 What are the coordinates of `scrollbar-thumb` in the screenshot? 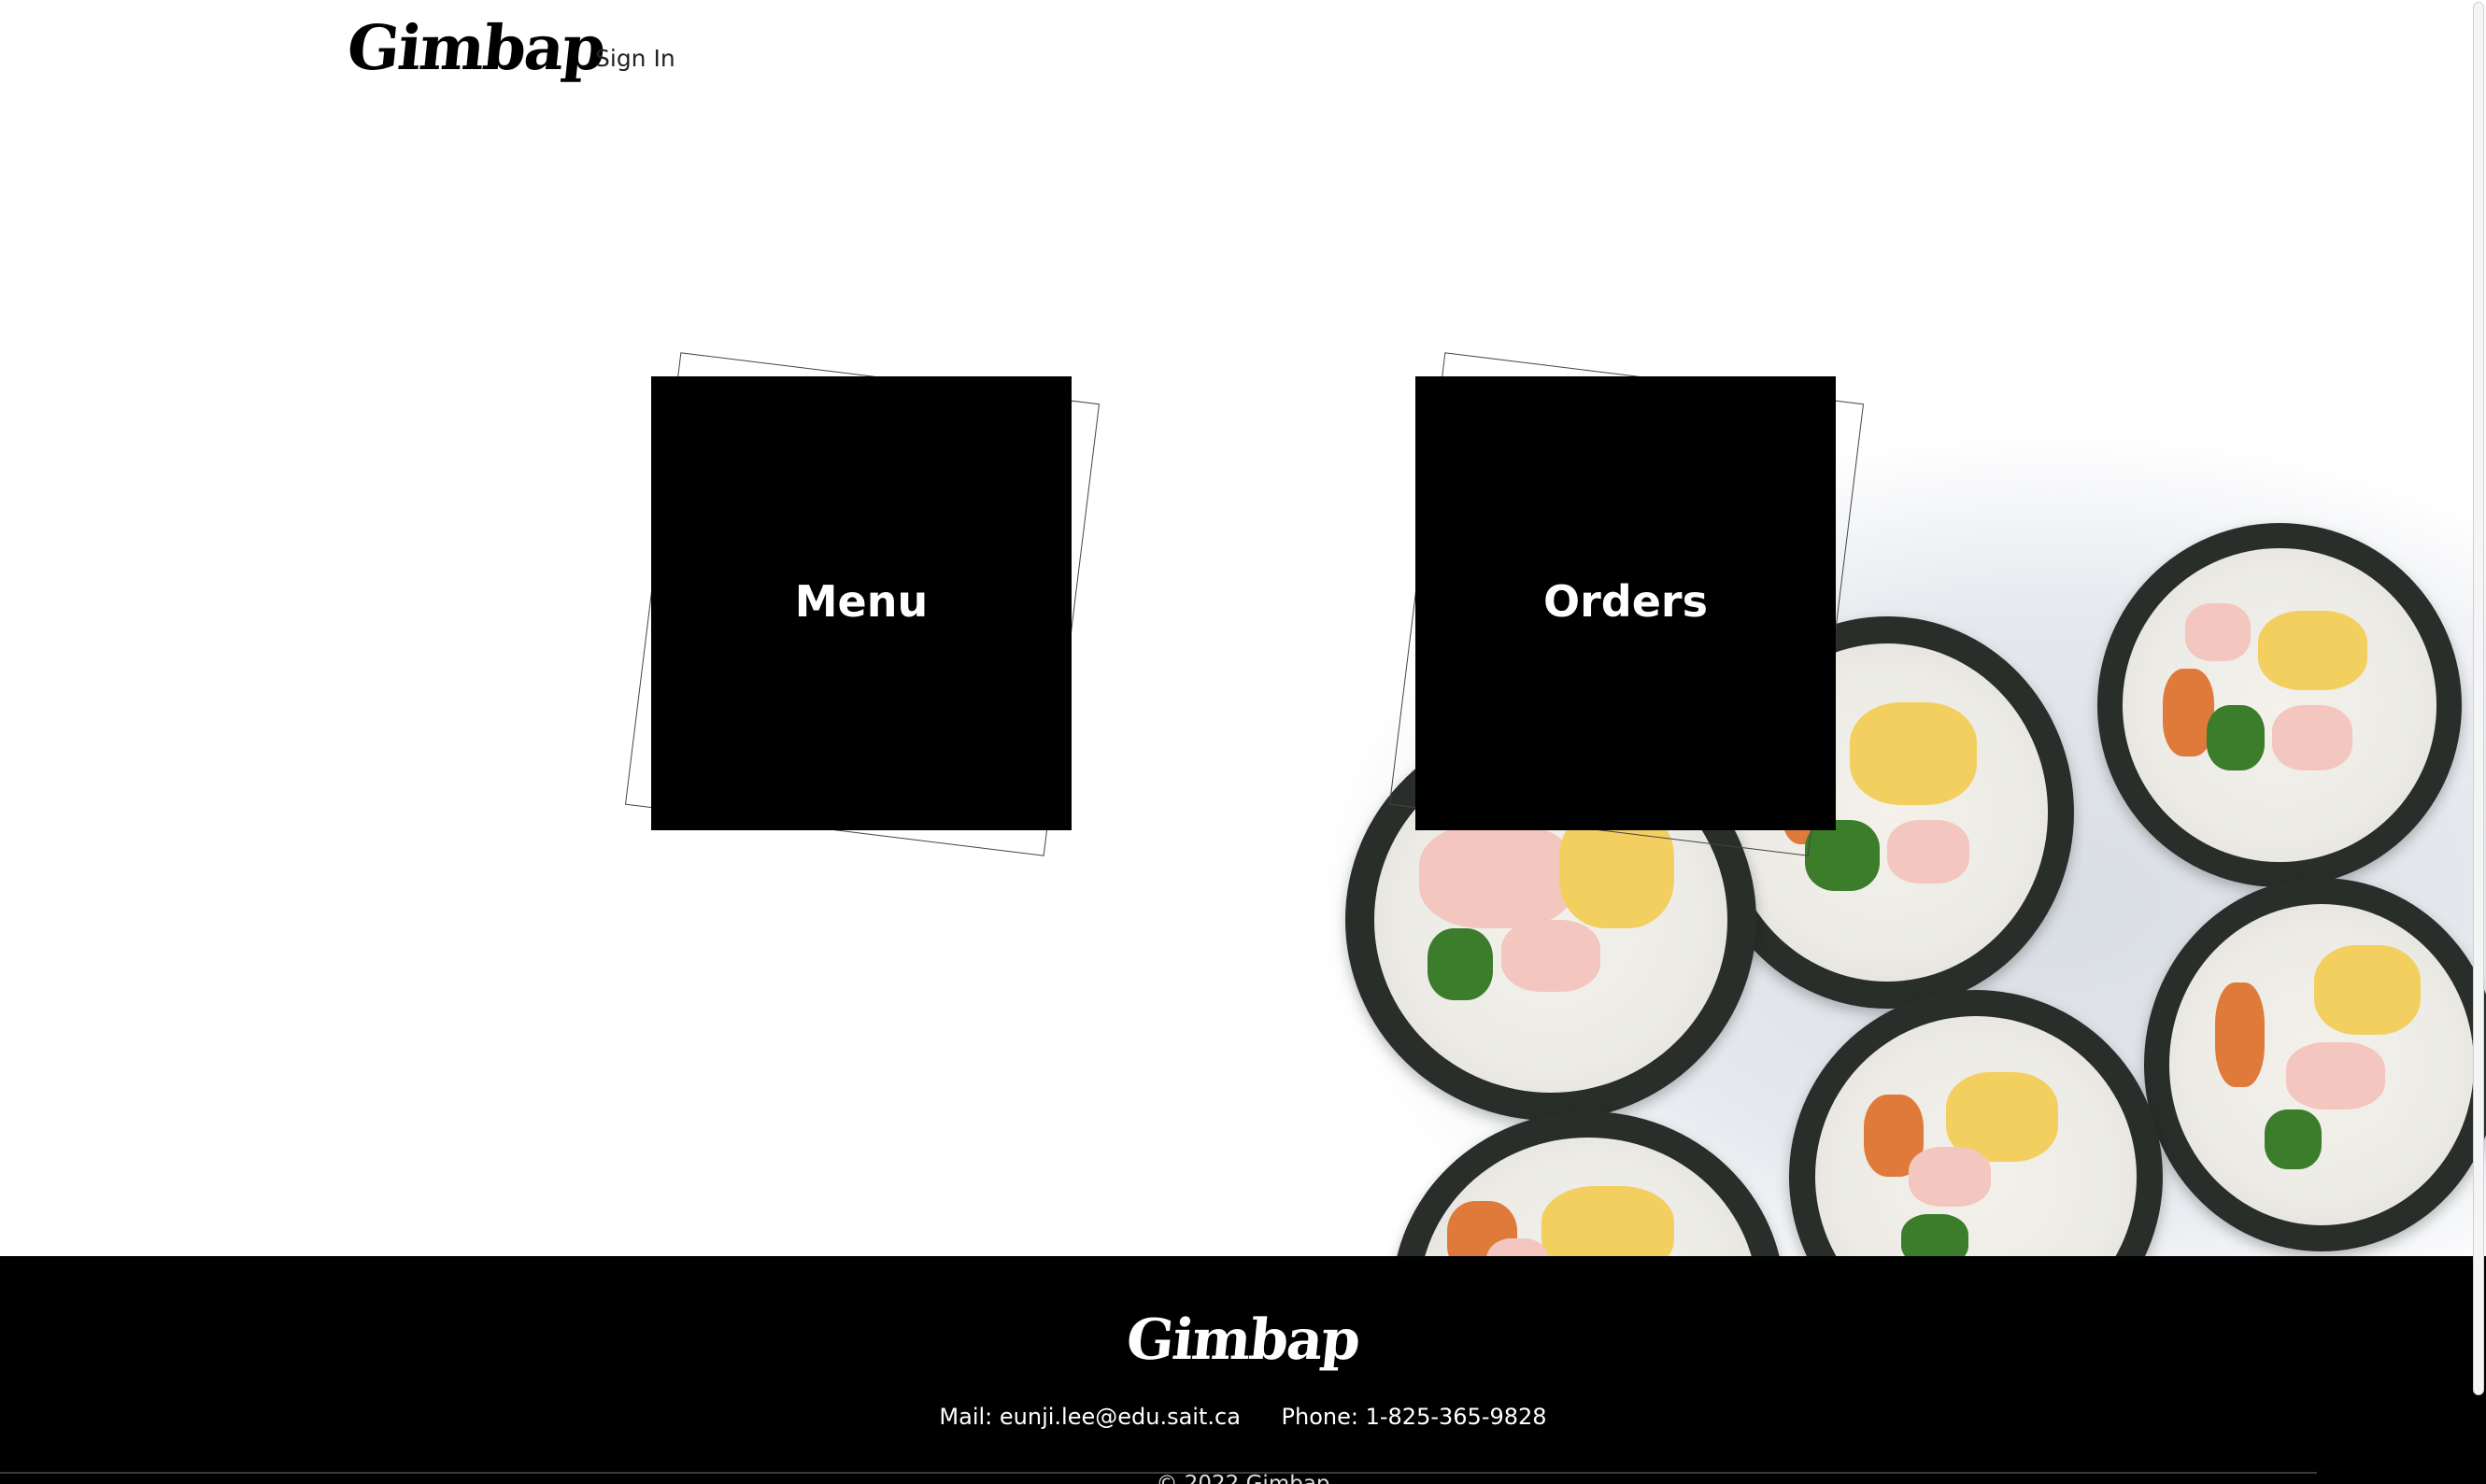 It's located at (2478, 698).